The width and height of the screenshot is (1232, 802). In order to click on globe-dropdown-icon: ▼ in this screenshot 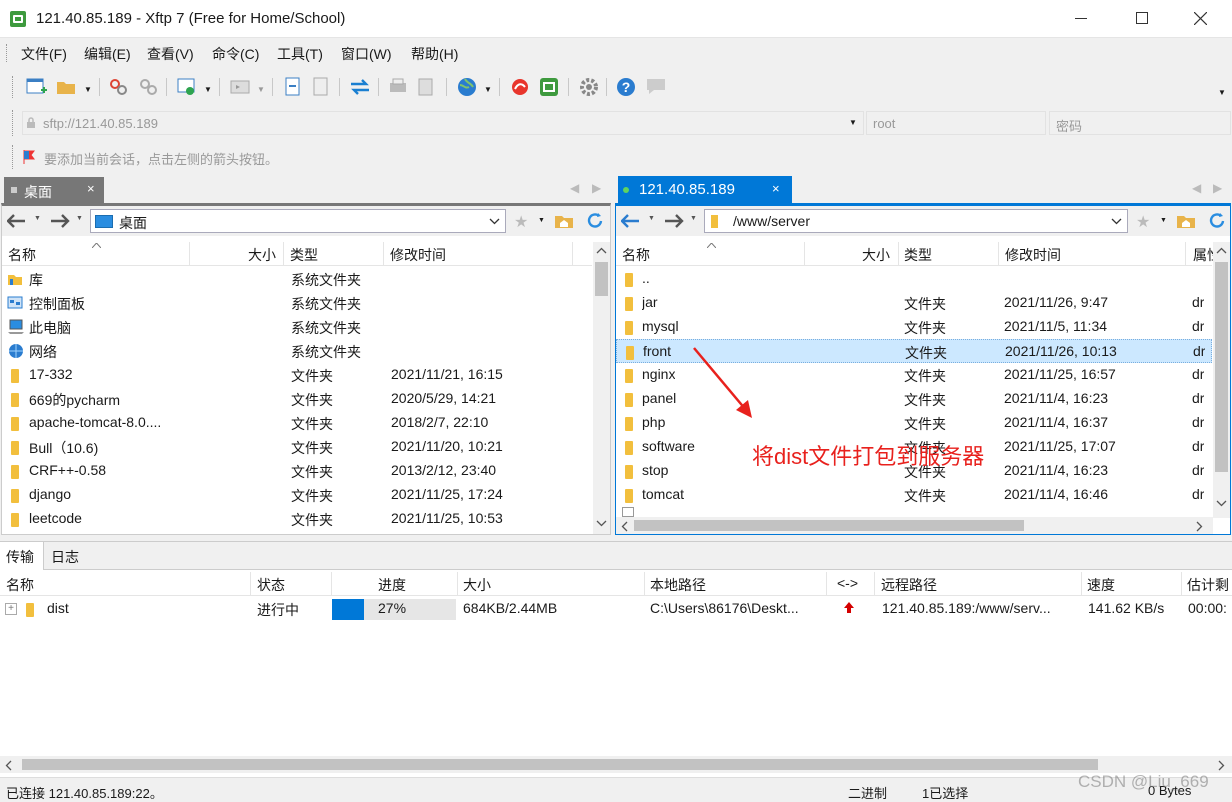, I will do `click(488, 89)`.